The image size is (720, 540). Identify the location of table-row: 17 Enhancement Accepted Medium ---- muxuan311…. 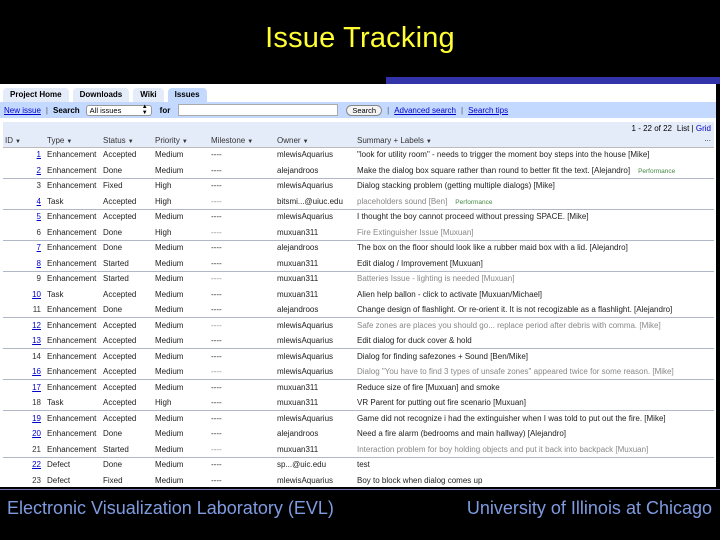
(358, 387).